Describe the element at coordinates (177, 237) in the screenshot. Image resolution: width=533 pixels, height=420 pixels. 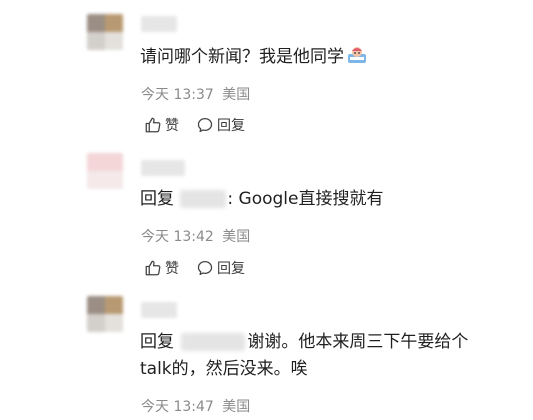
I see `comment-time: 今天 13:42` at that location.